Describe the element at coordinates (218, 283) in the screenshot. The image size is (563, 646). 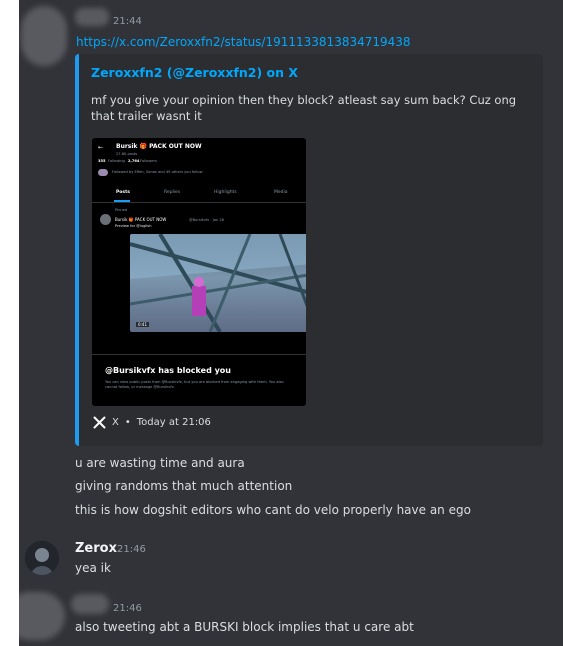
I see `tweet-video-thumbnail: 0:41` at that location.